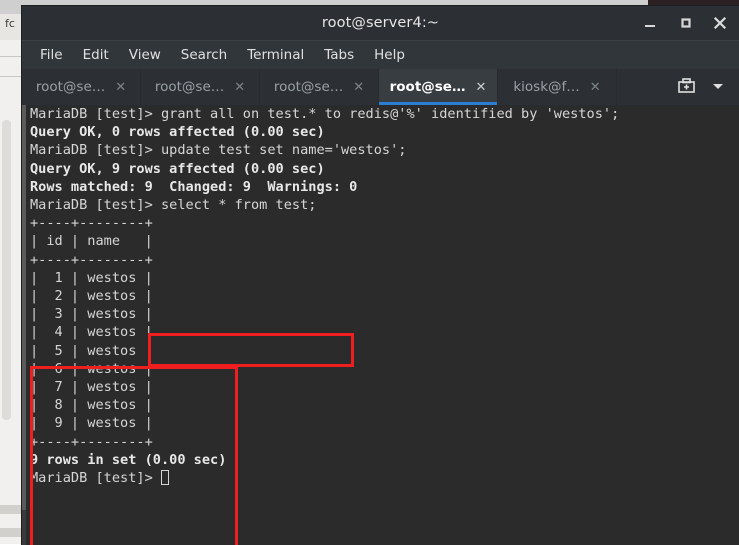  I want to click on terminal-line: MariaDB [test]>, so click(324, 478).